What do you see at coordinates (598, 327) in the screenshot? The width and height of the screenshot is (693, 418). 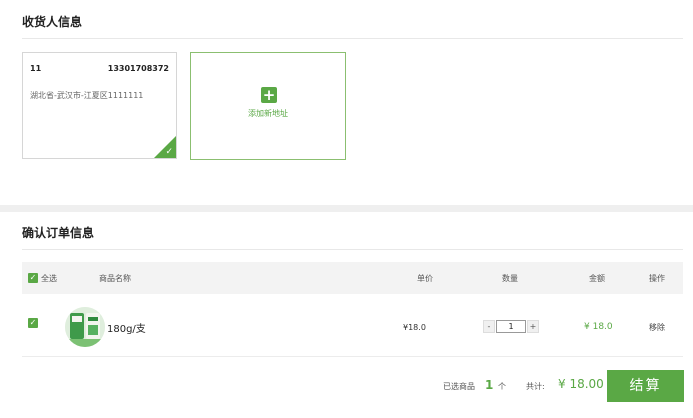 I see `item-amount: ¥ 18.0` at bounding box center [598, 327].